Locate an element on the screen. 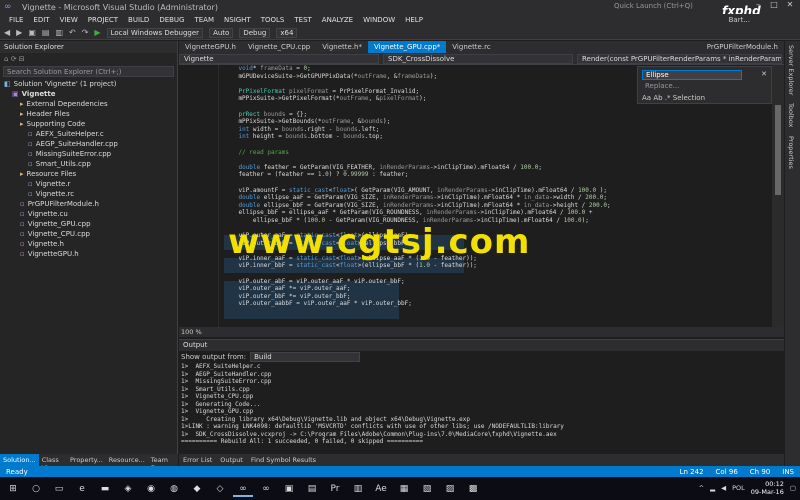 The width and height of the screenshot is (800, 500). tree-item: ▫ Vignette.h is located at coordinates (88, 244).